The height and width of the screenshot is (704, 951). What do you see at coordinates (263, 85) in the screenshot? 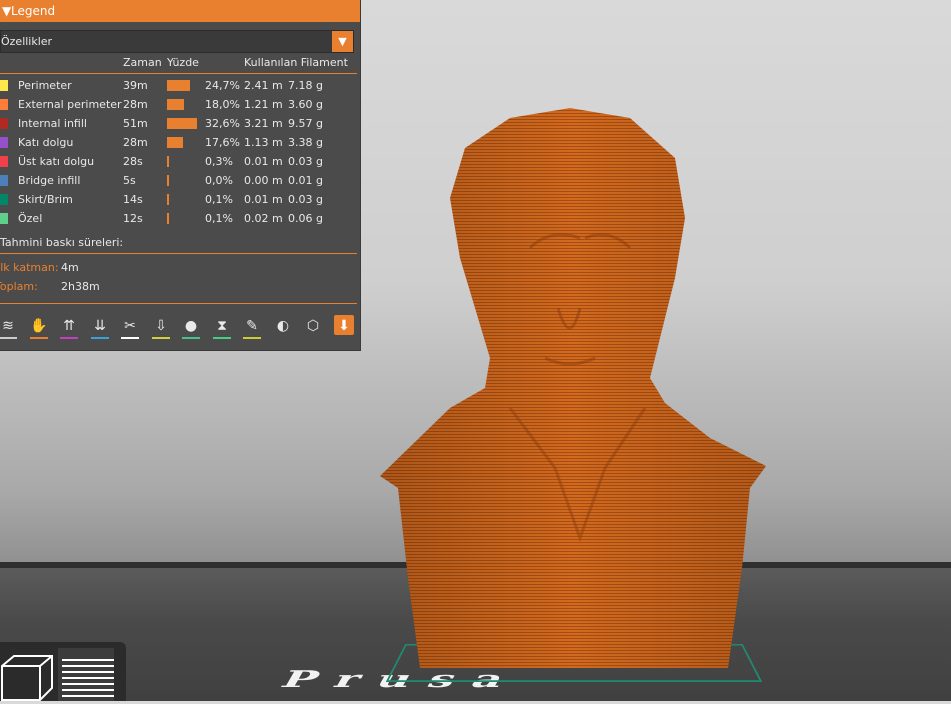
I see `feature-length: 2.41 m` at bounding box center [263, 85].